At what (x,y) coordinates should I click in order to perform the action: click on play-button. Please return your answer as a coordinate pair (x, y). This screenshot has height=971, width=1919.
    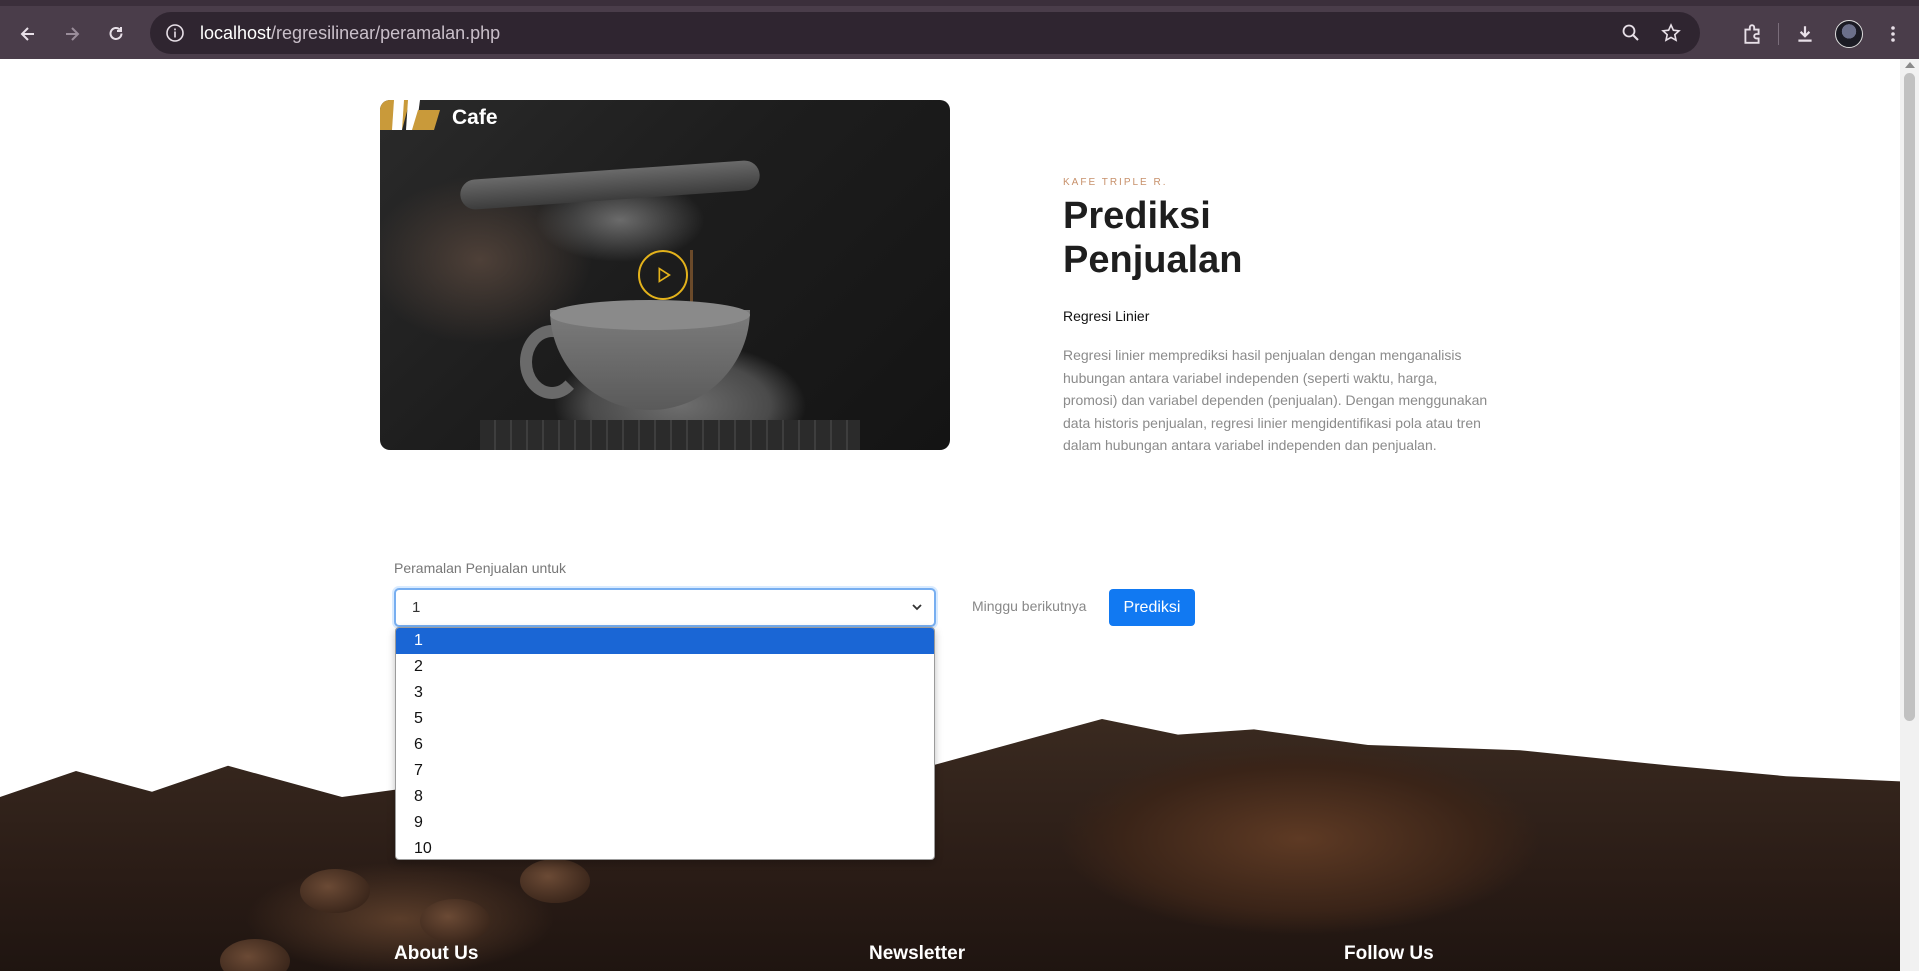
    Looking at the image, I should click on (663, 275).